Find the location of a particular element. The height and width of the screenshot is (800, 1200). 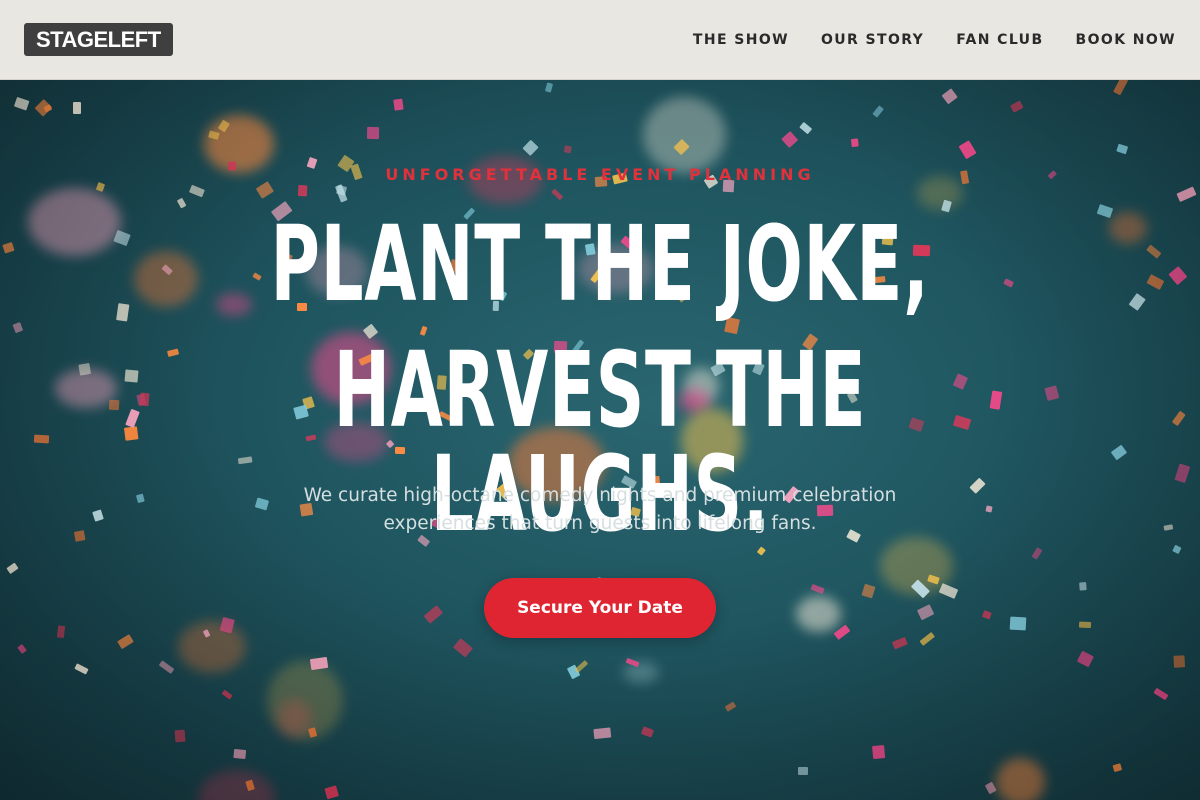

main-nav: THE SHOW OUR STORY FAN CLUB BOOK NOW is located at coordinates (934, 40).